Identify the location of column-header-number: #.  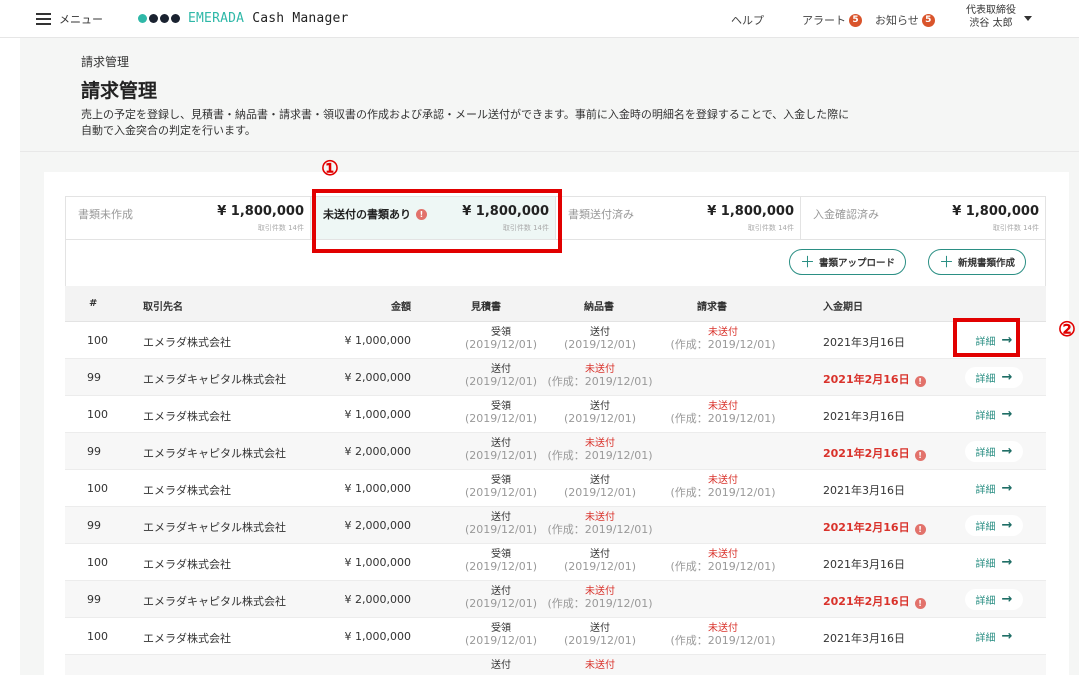
(93, 303).